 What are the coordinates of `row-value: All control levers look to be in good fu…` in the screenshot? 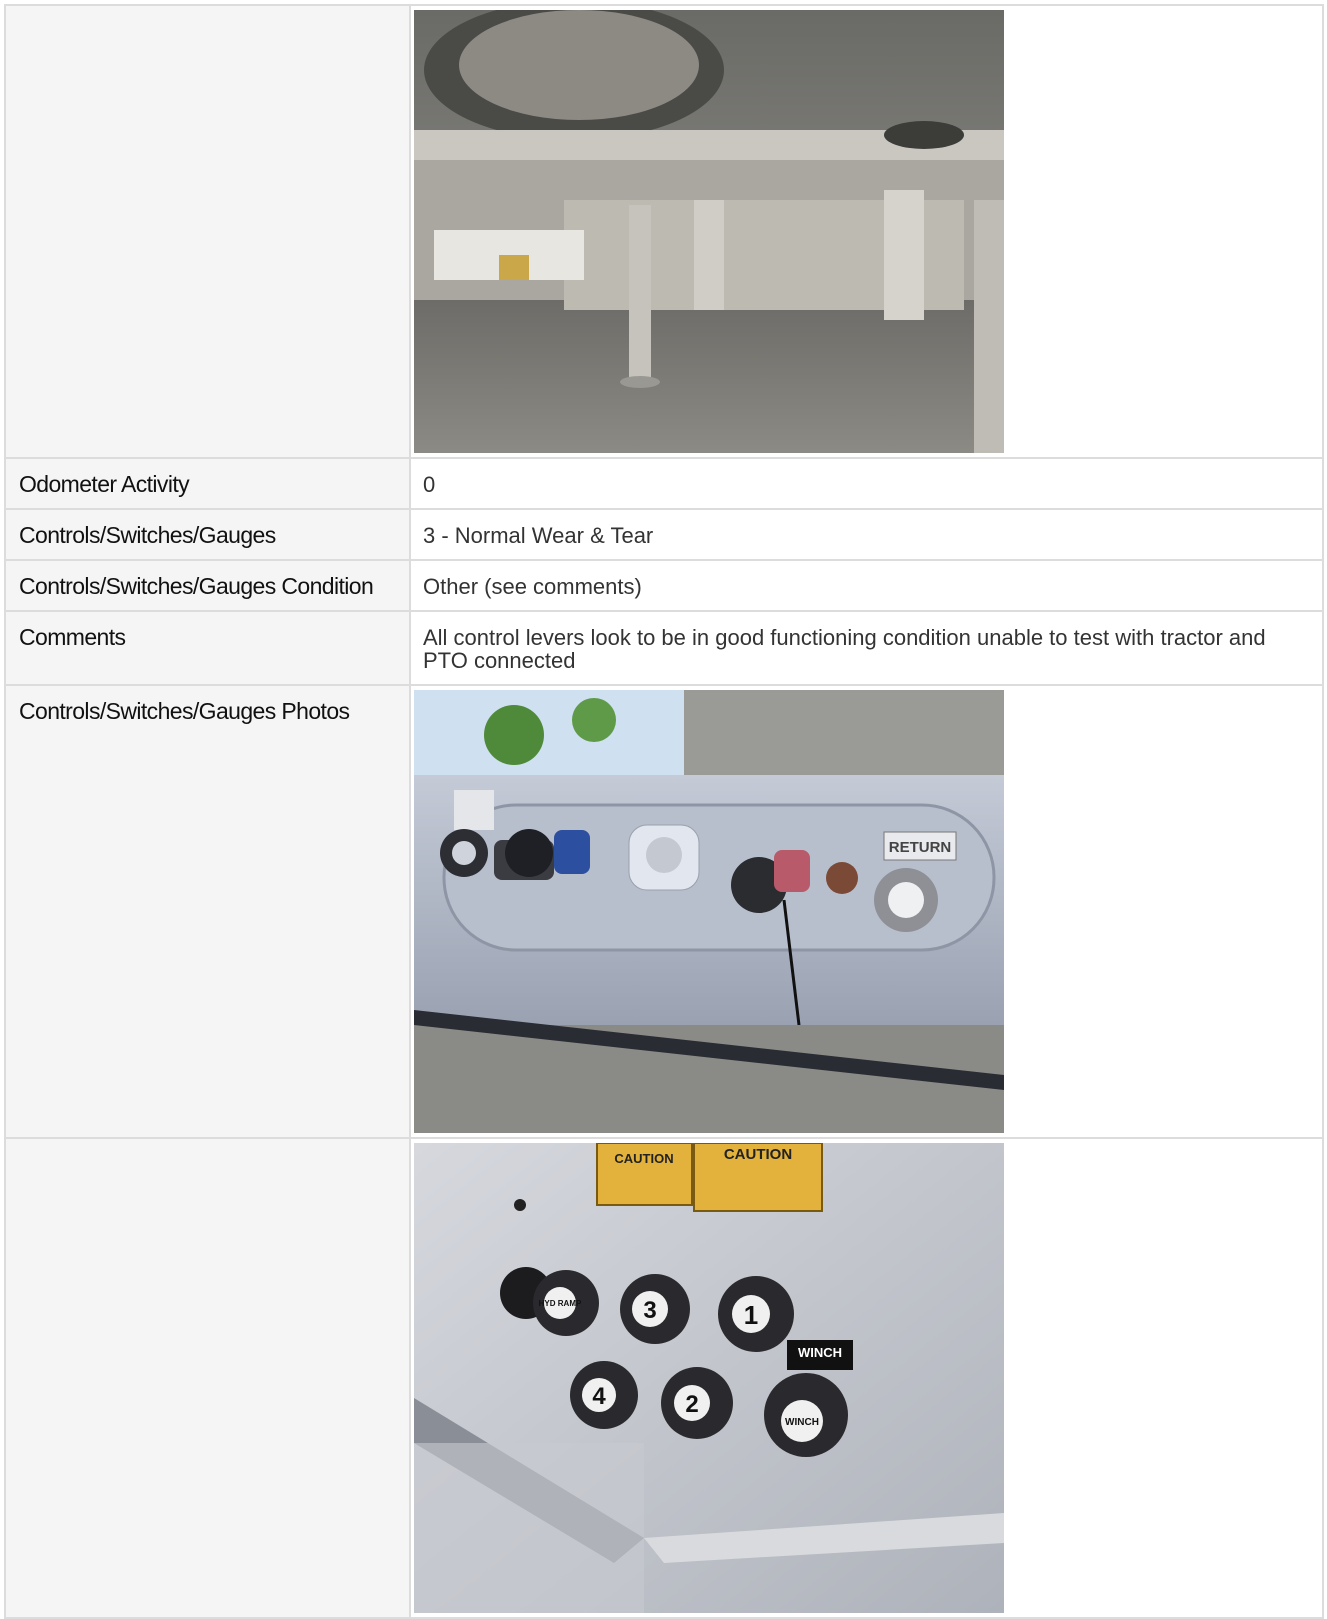 It's located at (866, 648).